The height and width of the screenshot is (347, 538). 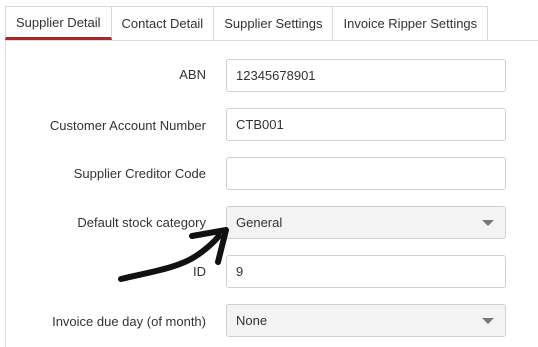 What do you see at coordinates (252, 320) in the screenshot?
I see `invoice-due-day-value: None` at bounding box center [252, 320].